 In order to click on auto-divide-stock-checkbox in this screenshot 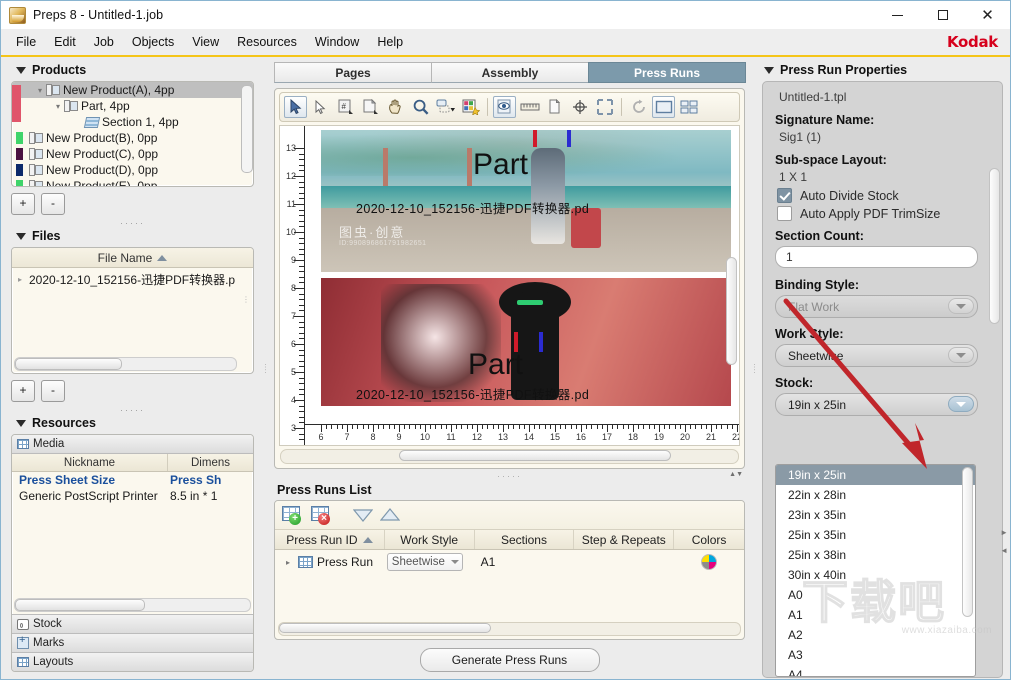, I will do `click(784, 195)`.